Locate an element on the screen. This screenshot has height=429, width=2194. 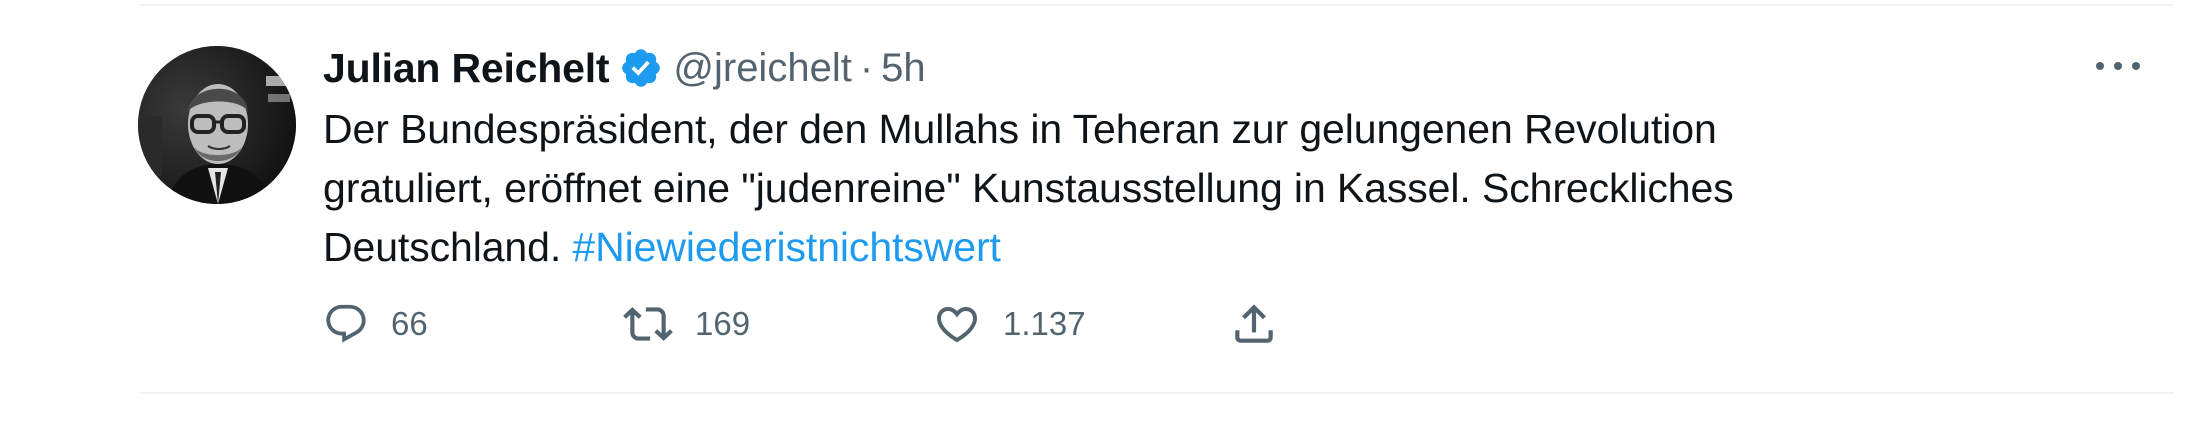
share-icon is located at coordinates (1254, 323).